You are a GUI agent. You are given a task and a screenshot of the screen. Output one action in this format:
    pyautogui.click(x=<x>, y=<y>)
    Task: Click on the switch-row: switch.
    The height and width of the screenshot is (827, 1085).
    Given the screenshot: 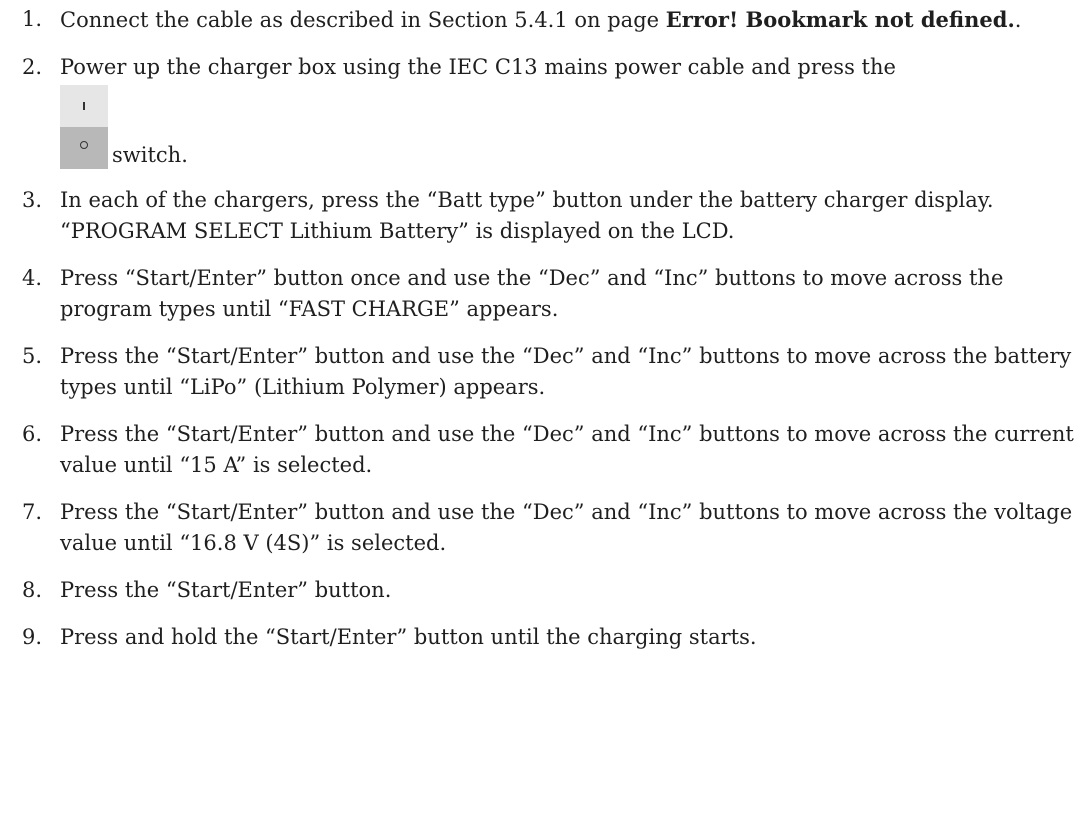 What is the action you would take?
    pyautogui.click(x=568, y=127)
    